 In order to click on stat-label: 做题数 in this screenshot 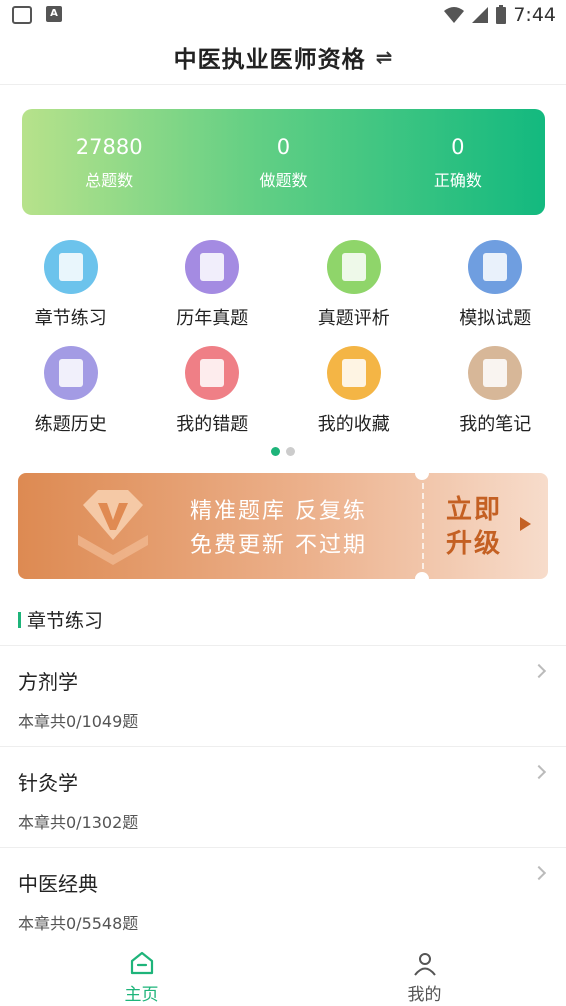, I will do `click(283, 180)`.